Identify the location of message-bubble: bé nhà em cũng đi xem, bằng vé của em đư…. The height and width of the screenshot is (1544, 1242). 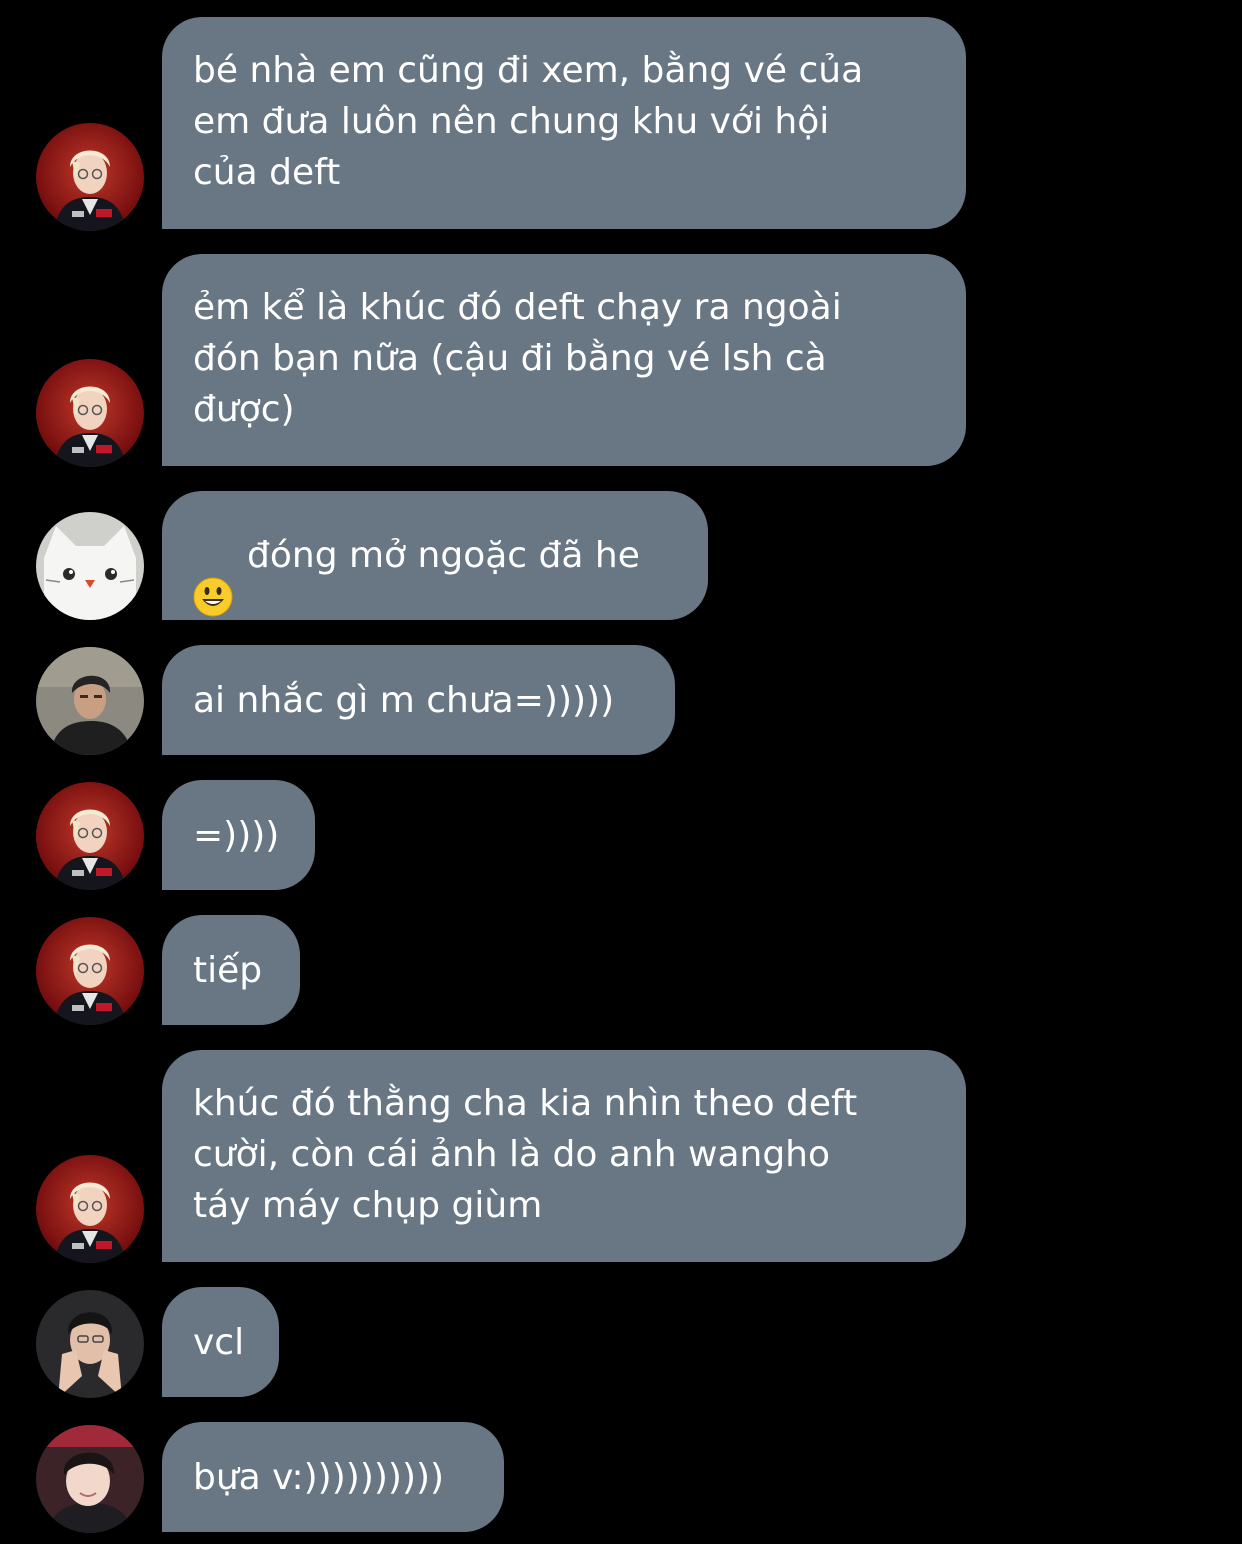
(564, 123).